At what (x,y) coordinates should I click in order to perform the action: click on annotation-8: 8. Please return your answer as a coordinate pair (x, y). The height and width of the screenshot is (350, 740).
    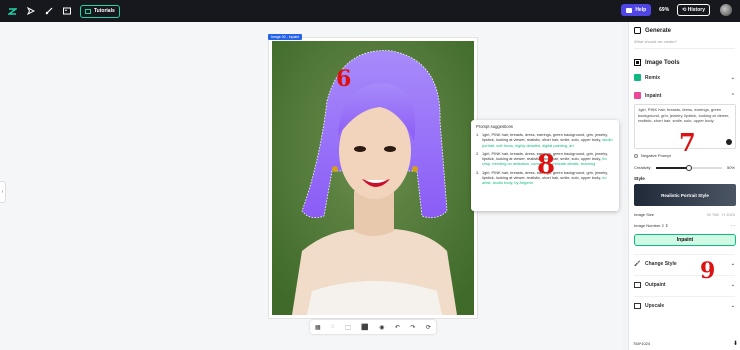
    Looking at the image, I should click on (546, 165).